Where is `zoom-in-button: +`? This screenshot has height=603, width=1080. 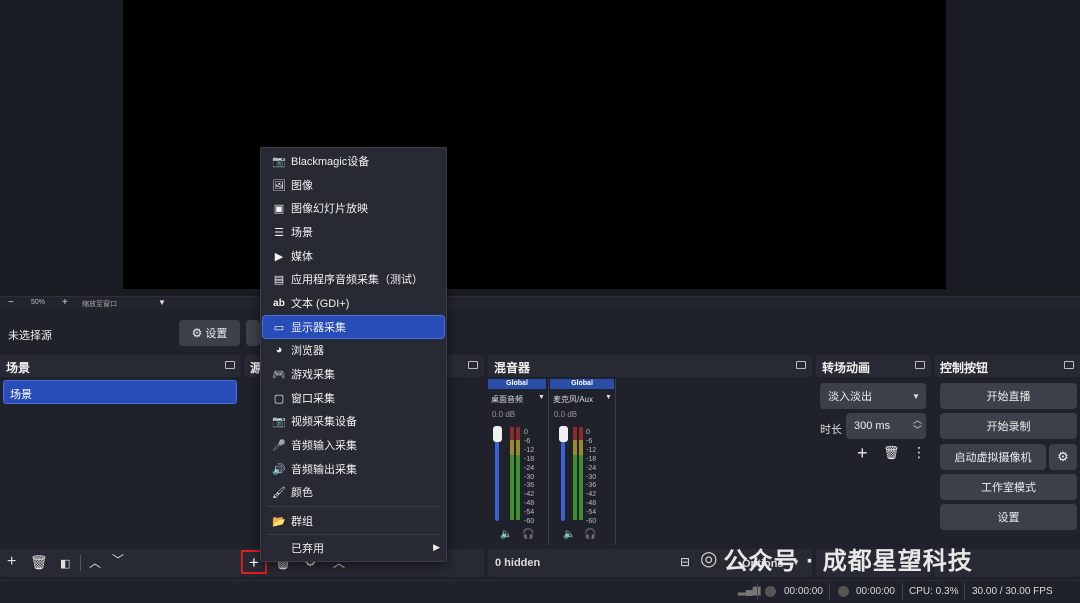 zoom-in-button: + is located at coordinates (65, 302).